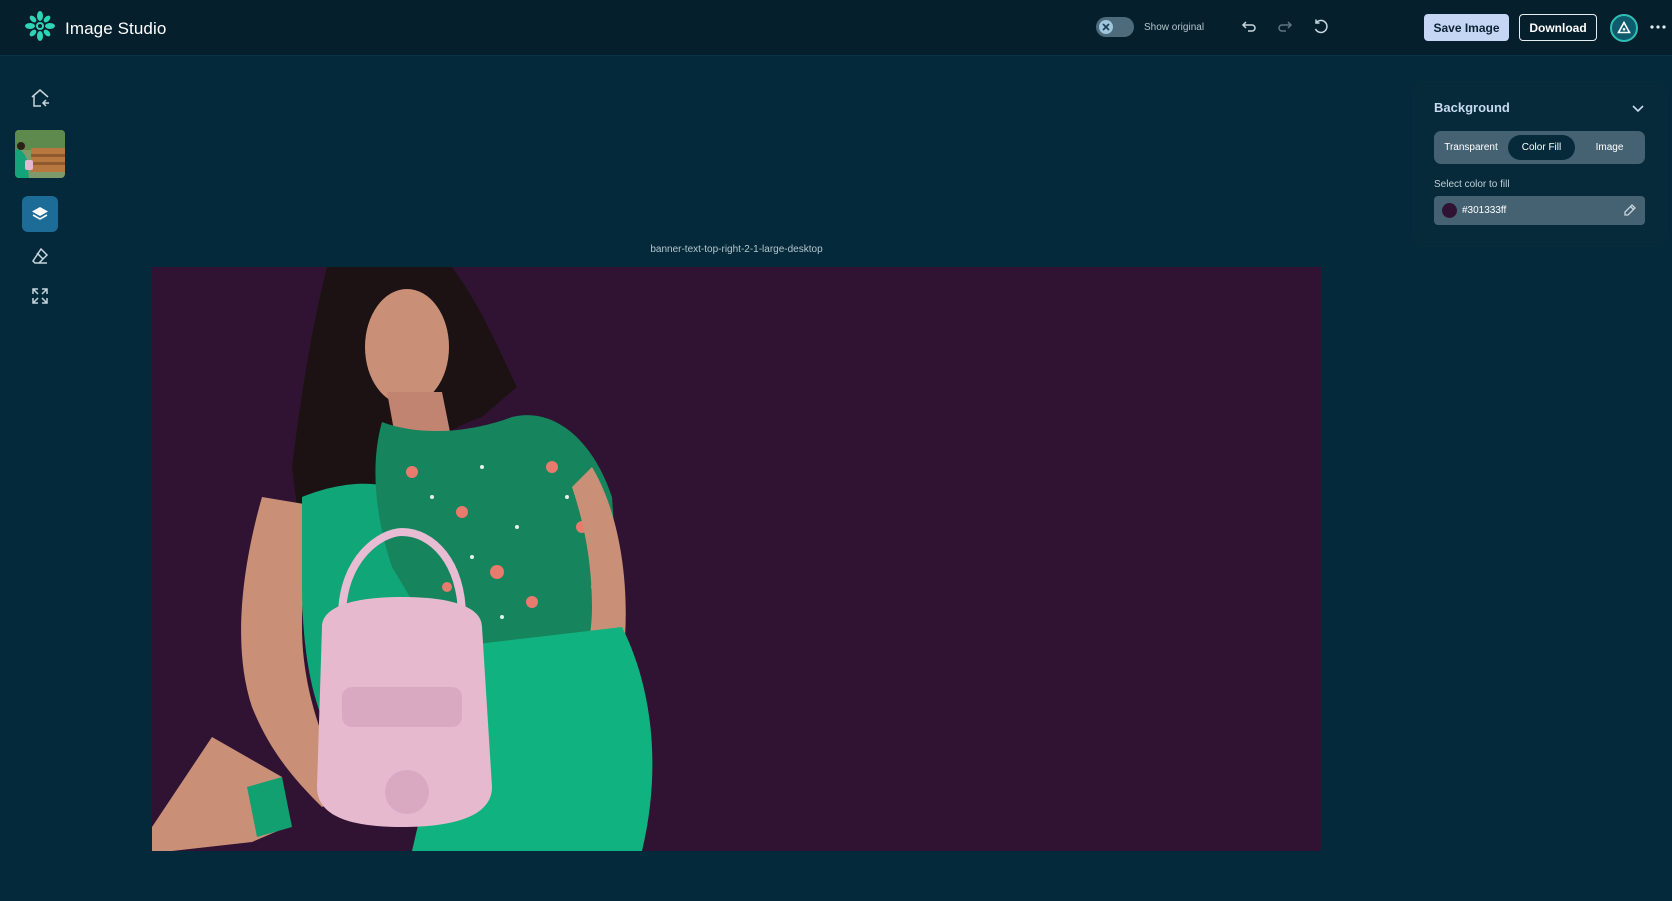 This screenshot has width=1672, height=901. I want to click on triangle-logo-icon, so click(1624, 27).